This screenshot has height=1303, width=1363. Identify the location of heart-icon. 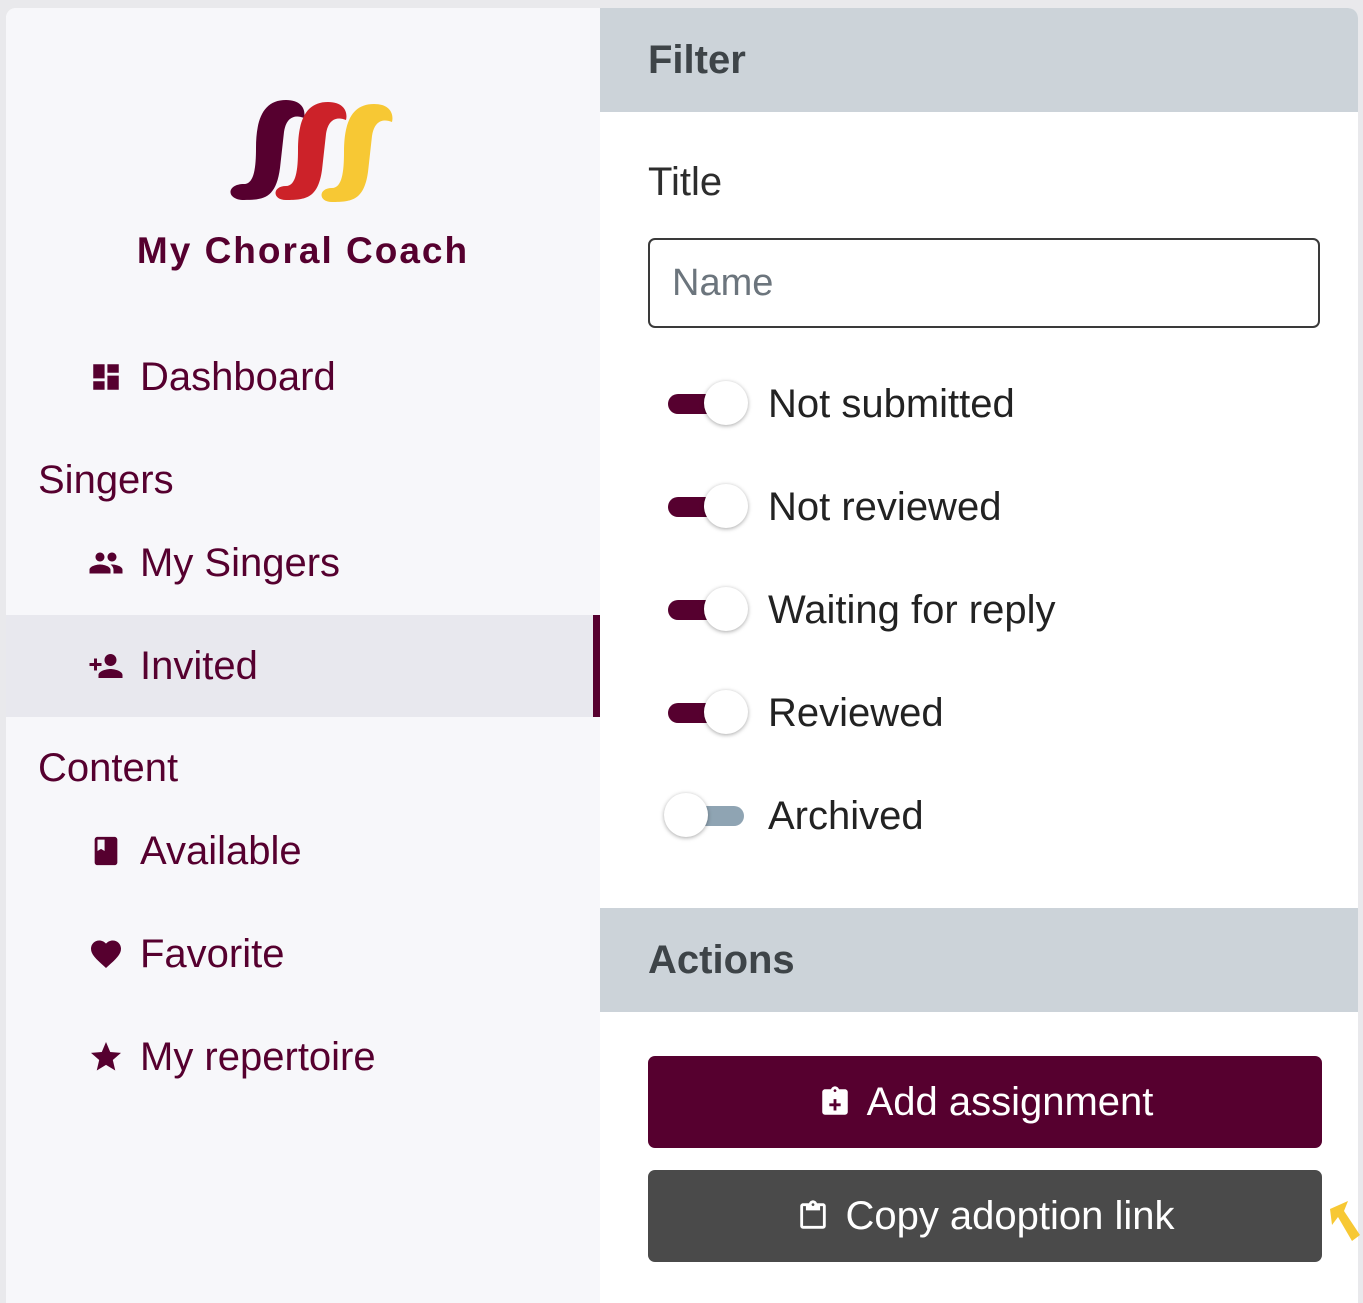
(106, 954).